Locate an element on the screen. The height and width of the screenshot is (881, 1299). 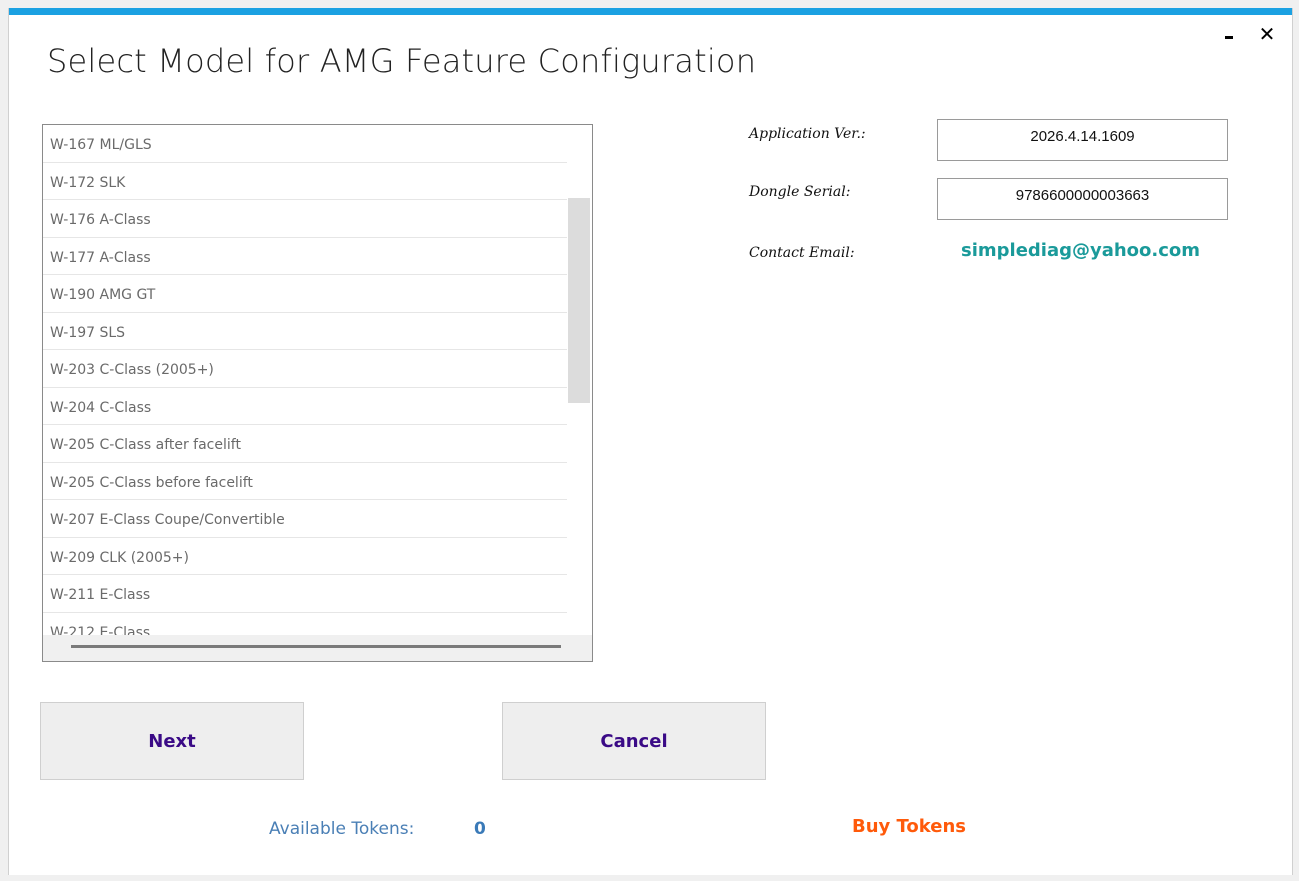
next-button: Next is located at coordinates (172, 741).